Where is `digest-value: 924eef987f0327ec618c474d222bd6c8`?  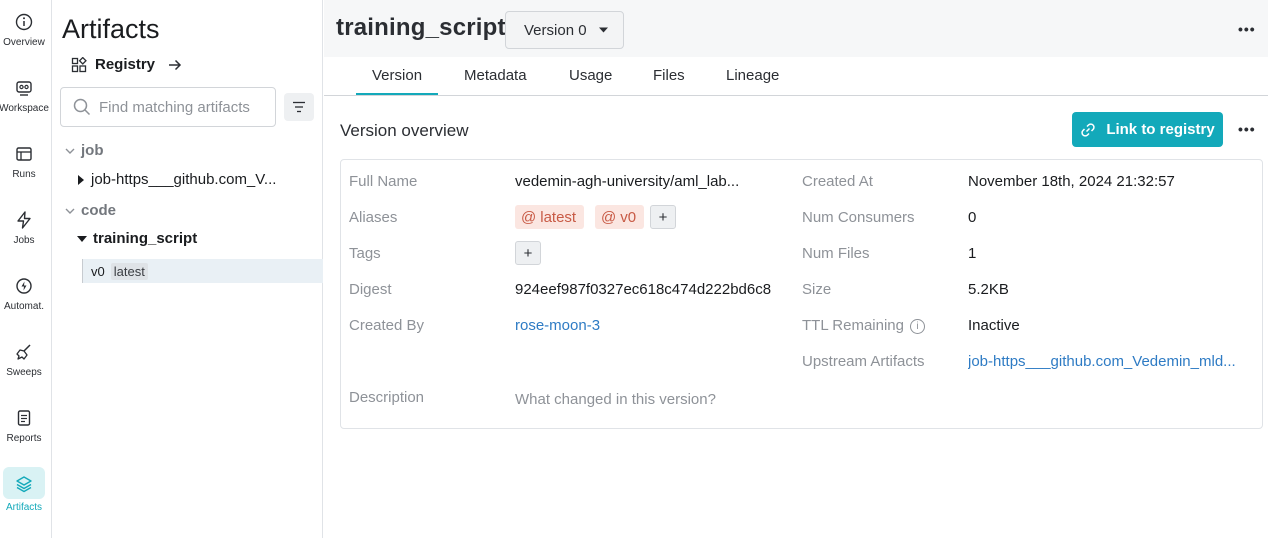
digest-value: 924eef987f0327ec618c474d222bd6c8 is located at coordinates (643, 289).